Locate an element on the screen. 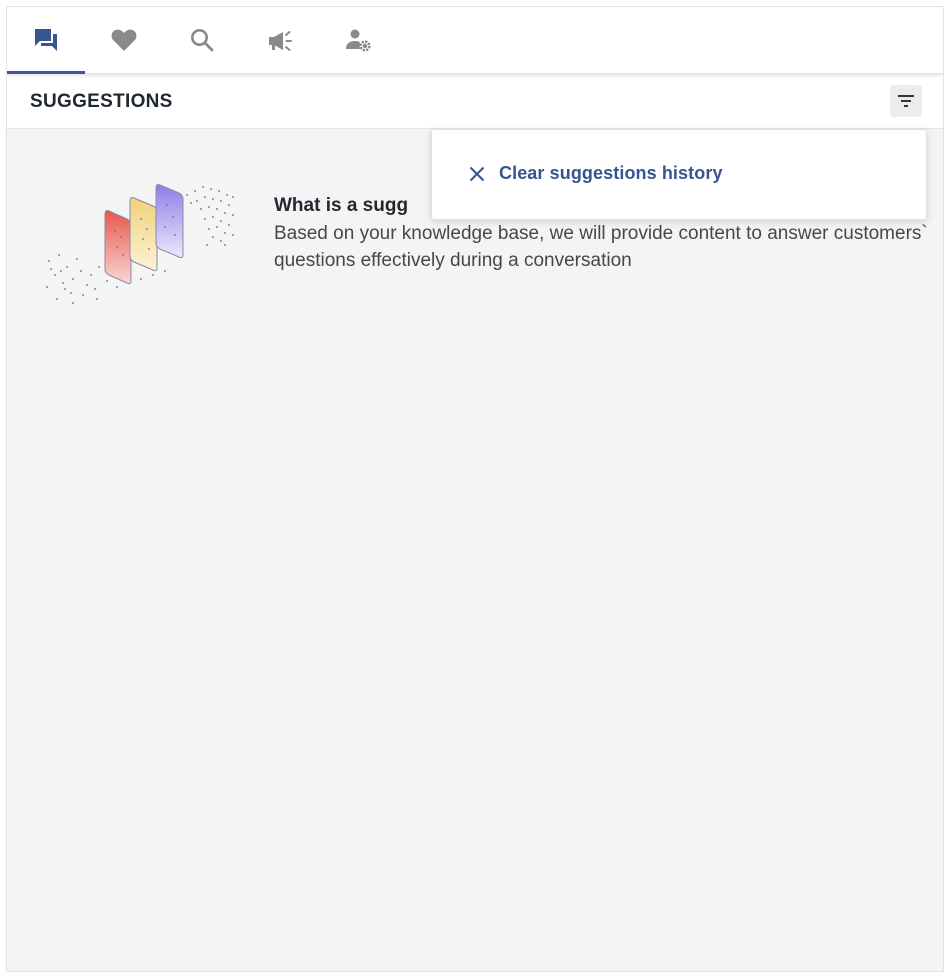  card-purple is located at coordinates (169, 221).